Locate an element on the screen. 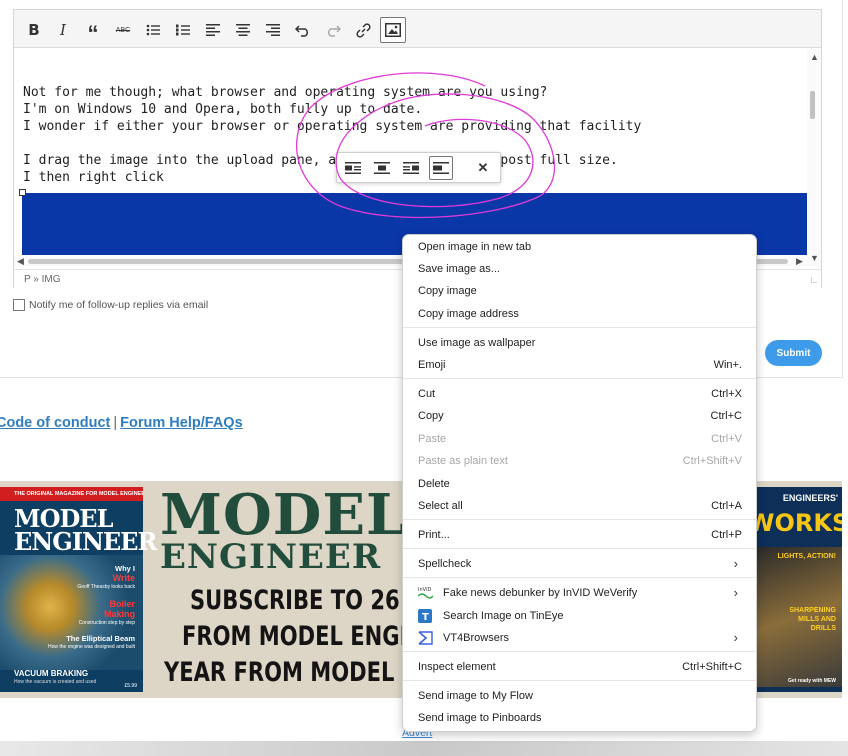 The height and width of the screenshot is (756, 848). menu-item-paste-plain-text: Paste as plain text Ctrl+Shift+V is located at coordinates (579, 461).